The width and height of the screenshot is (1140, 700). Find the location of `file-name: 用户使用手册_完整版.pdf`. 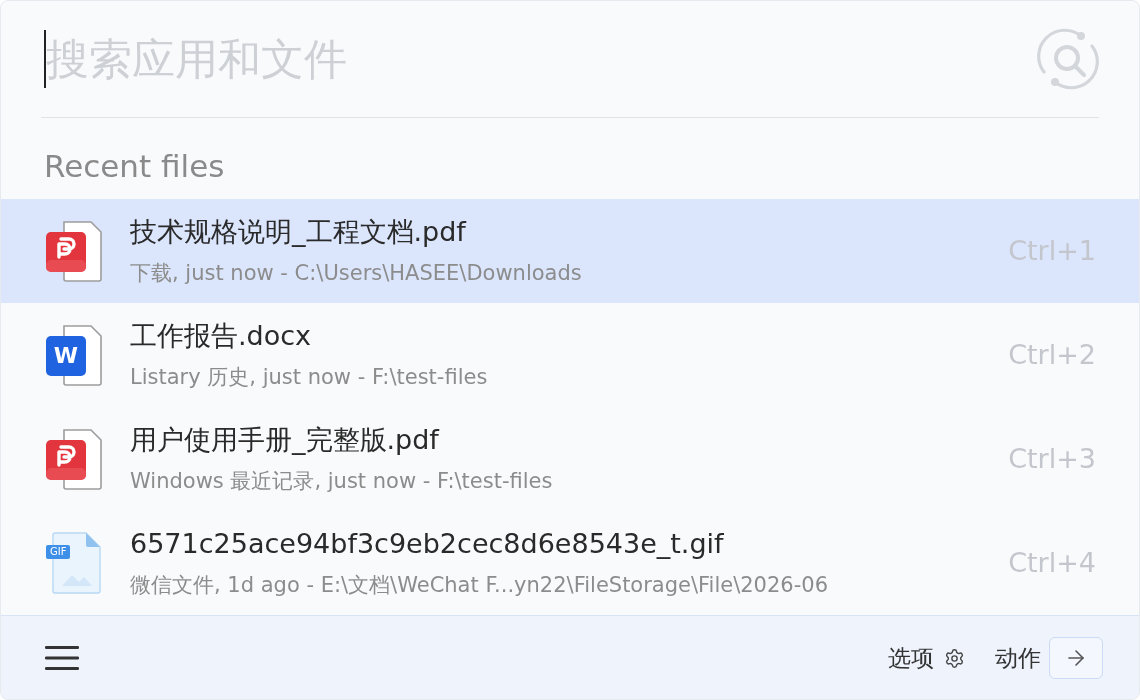

file-name: 用户使用手册_完整版.pdf is located at coordinates (284, 440).